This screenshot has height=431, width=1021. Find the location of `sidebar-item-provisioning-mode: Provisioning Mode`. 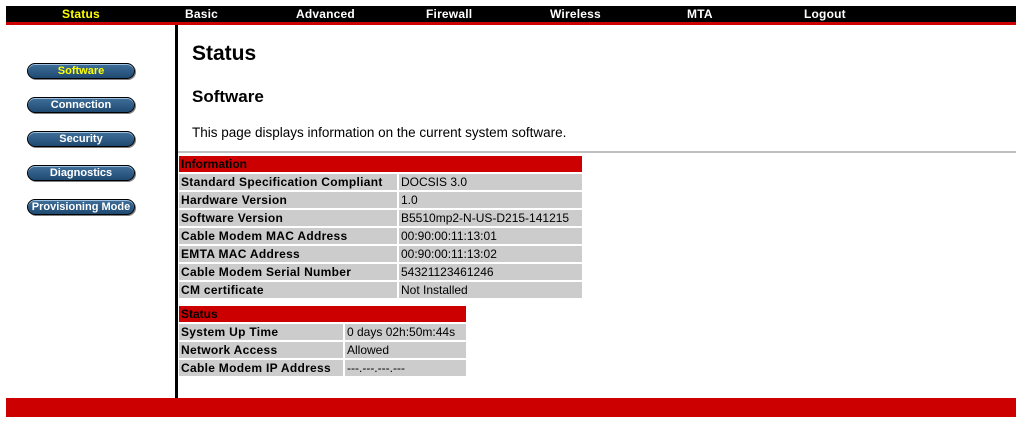

sidebar-item-provisioning-mode: Provisioning Mode is located at coordinates (81, 207).